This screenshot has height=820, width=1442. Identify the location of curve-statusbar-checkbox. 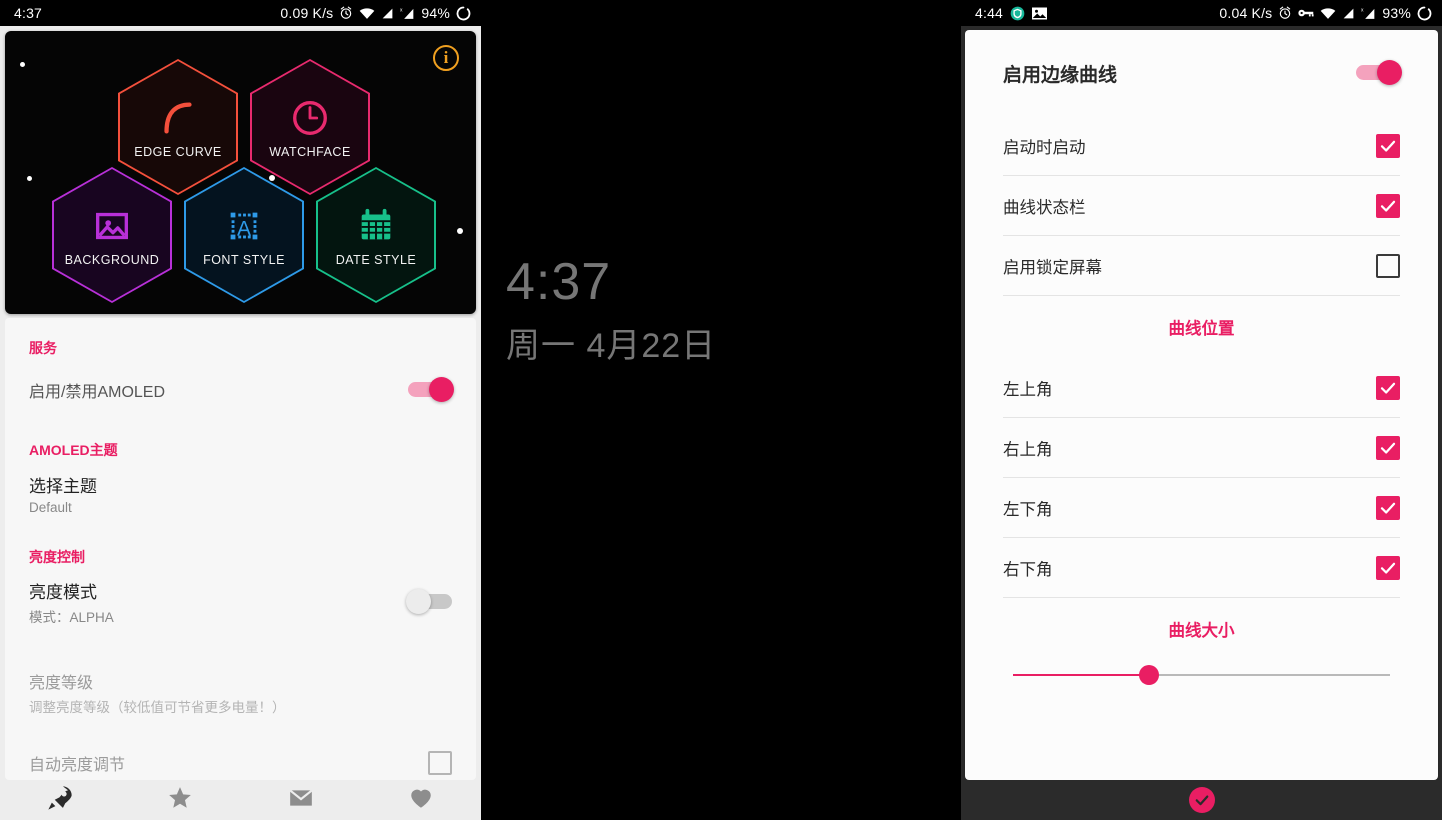
(1388, 205).